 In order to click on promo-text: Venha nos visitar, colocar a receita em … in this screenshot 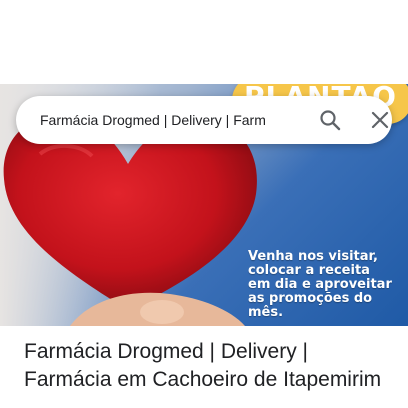, I will do `click(325, 285)`.